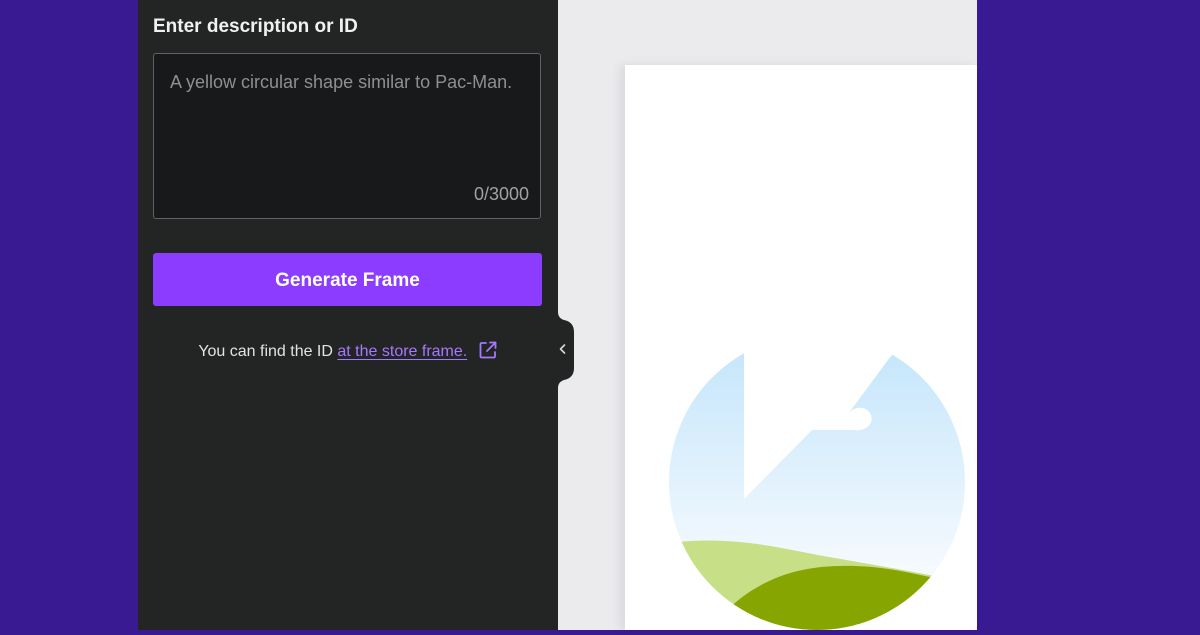  I want to click on help-text: You can find the ID at the store frame., so click(348, 351).